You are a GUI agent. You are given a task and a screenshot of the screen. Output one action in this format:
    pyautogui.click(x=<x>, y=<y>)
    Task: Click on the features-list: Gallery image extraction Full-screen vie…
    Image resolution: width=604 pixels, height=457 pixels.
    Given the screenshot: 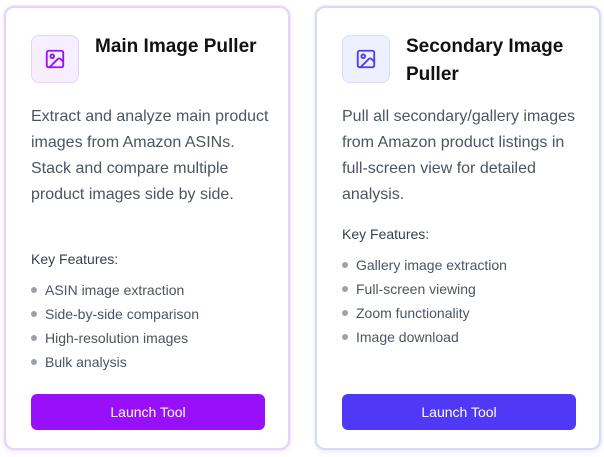 What is the action you would take?
    pyautogui.click(x=424, y=301)
    